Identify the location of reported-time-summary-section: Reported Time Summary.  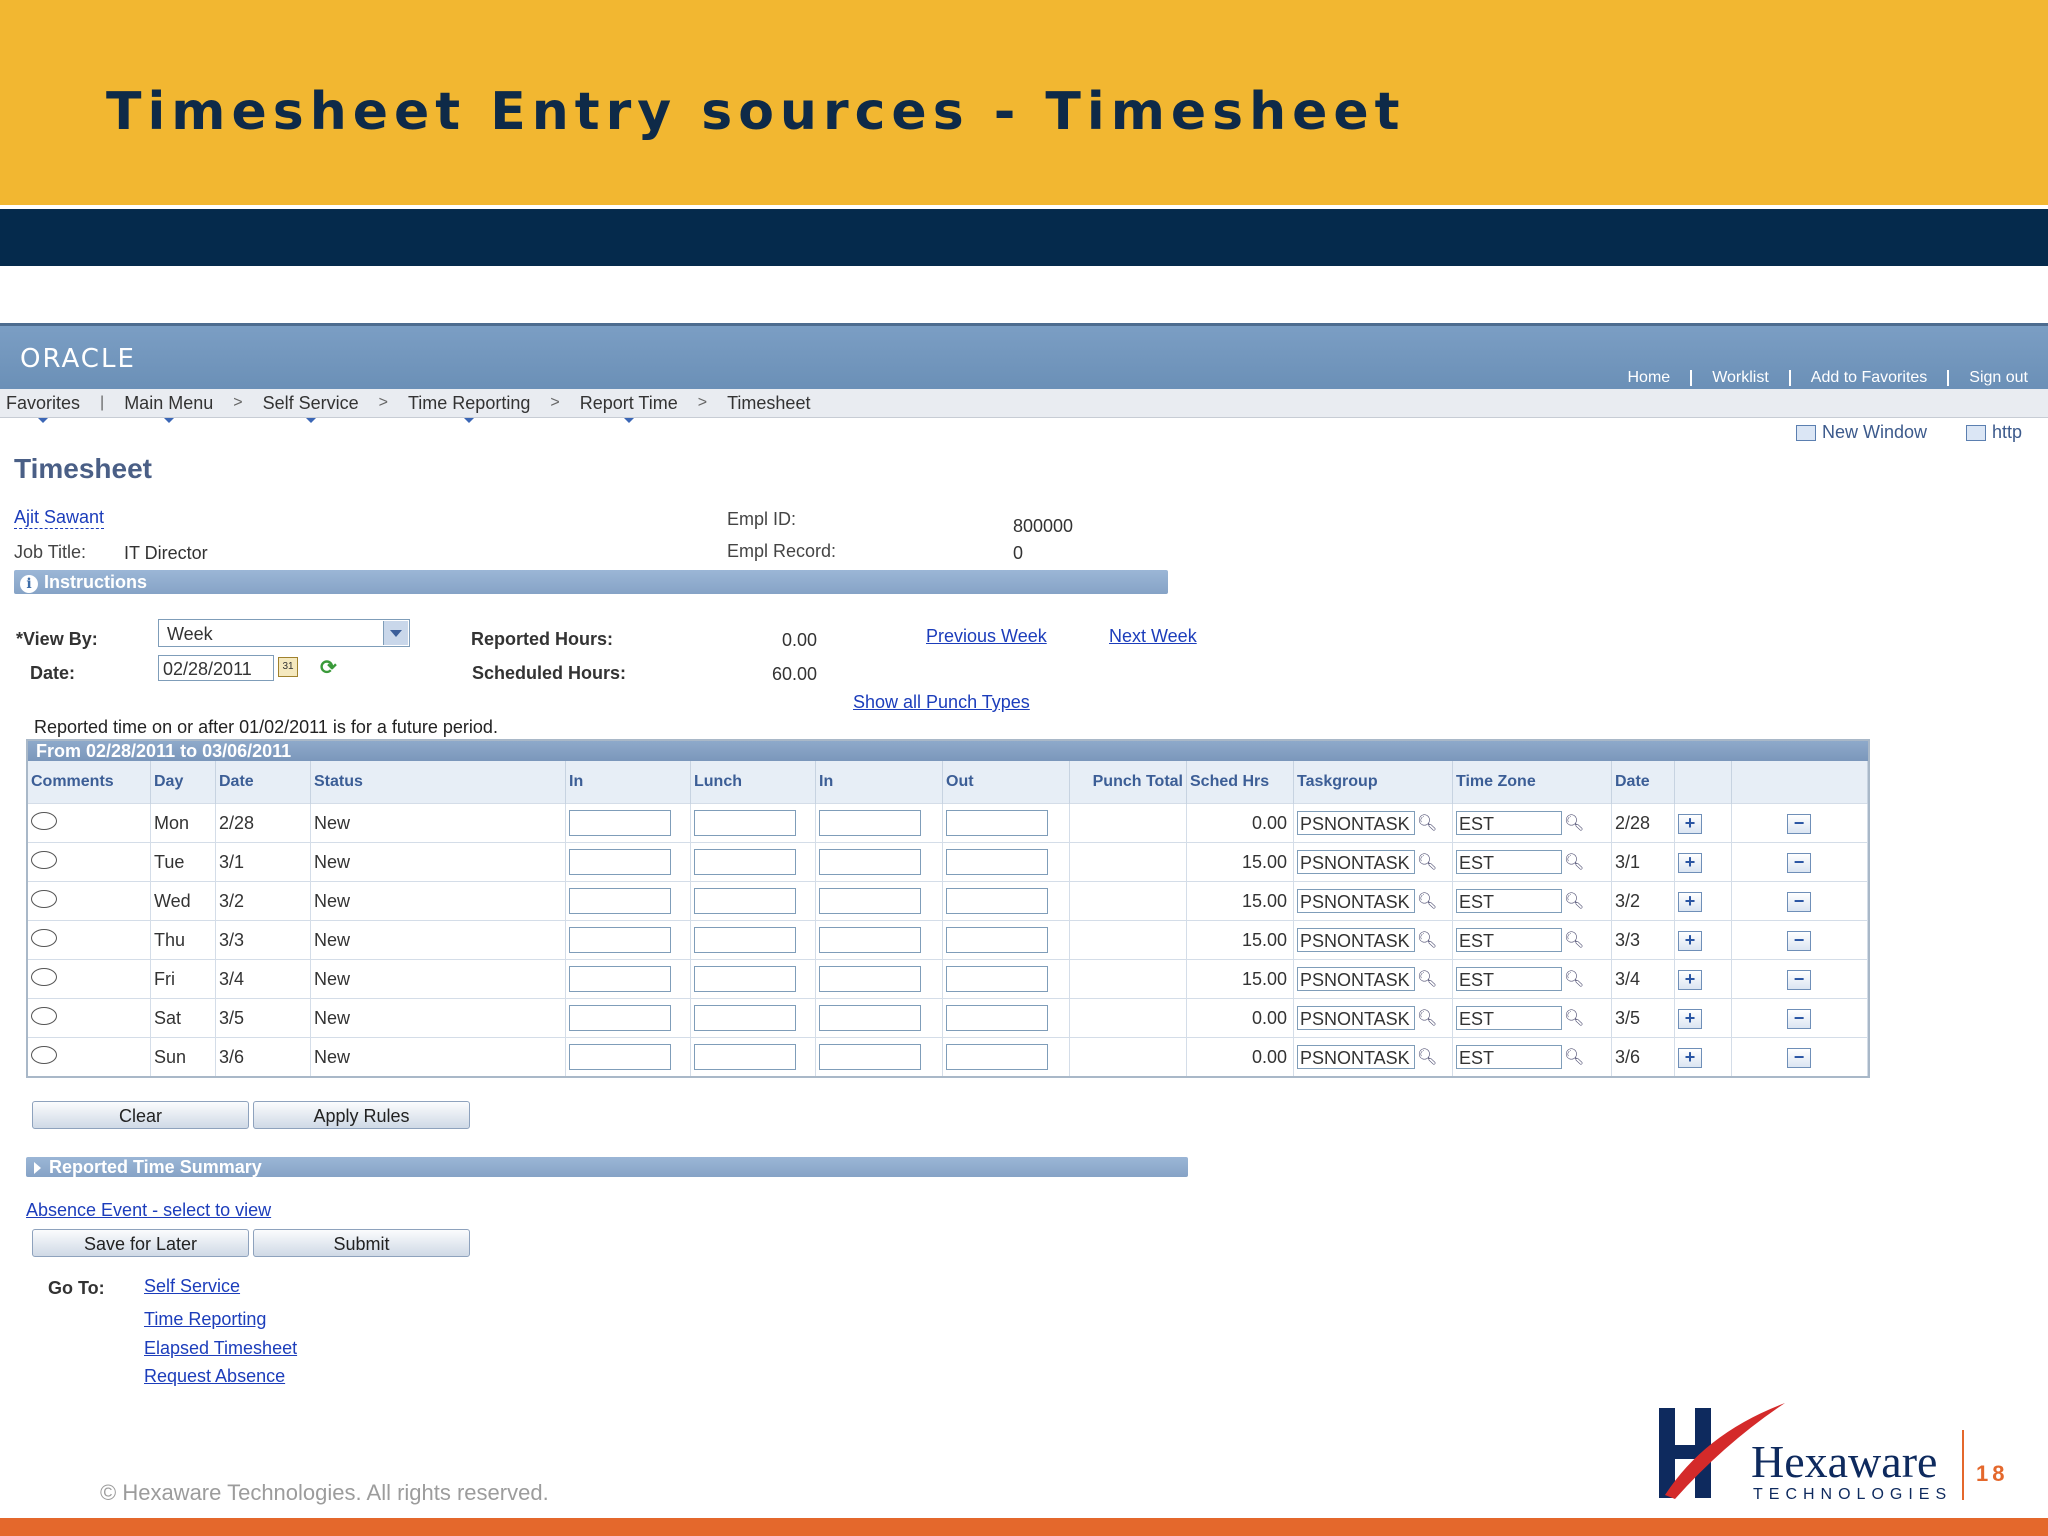
(607, 1167).